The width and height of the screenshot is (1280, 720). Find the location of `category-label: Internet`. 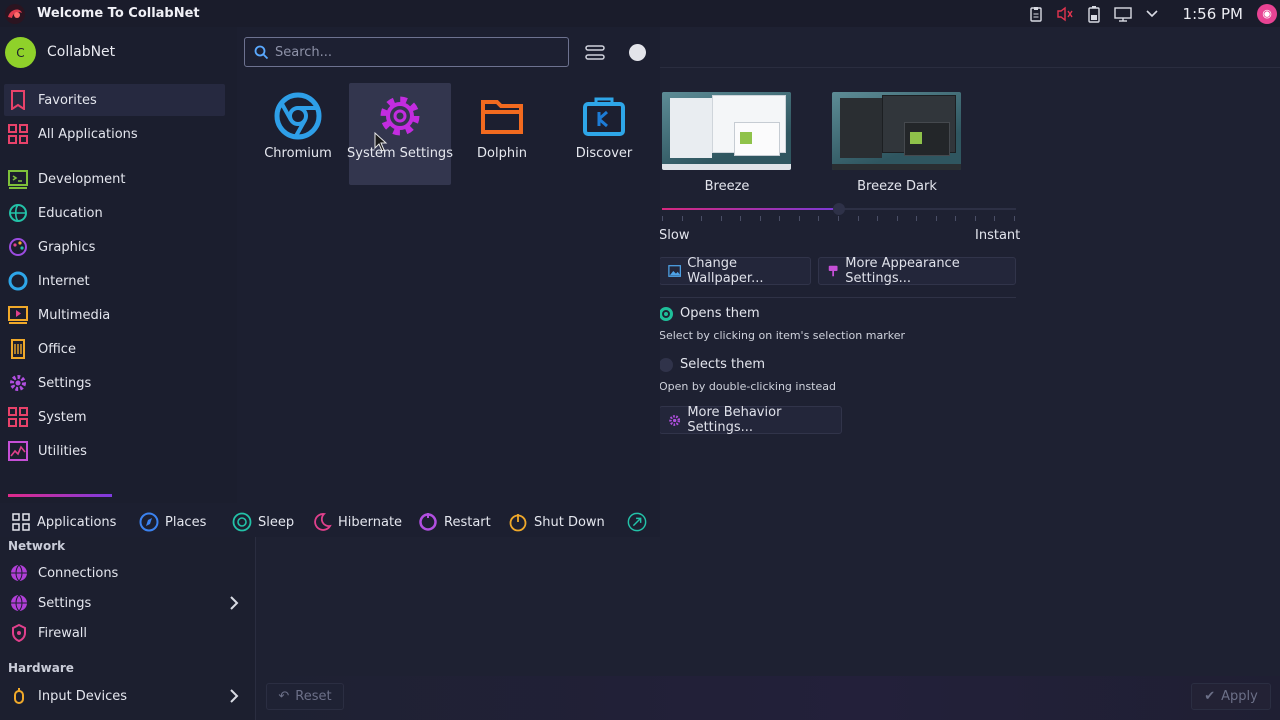

category-label: Internet is located at coordinates (64, 281).